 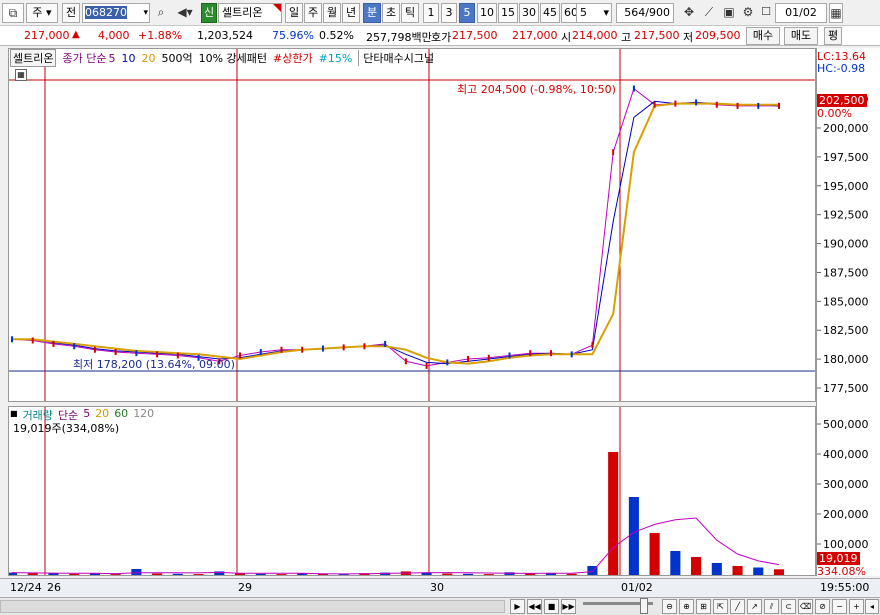 I want to click on legend-stock-name: 셀트리온, so click(x=33, y=58).